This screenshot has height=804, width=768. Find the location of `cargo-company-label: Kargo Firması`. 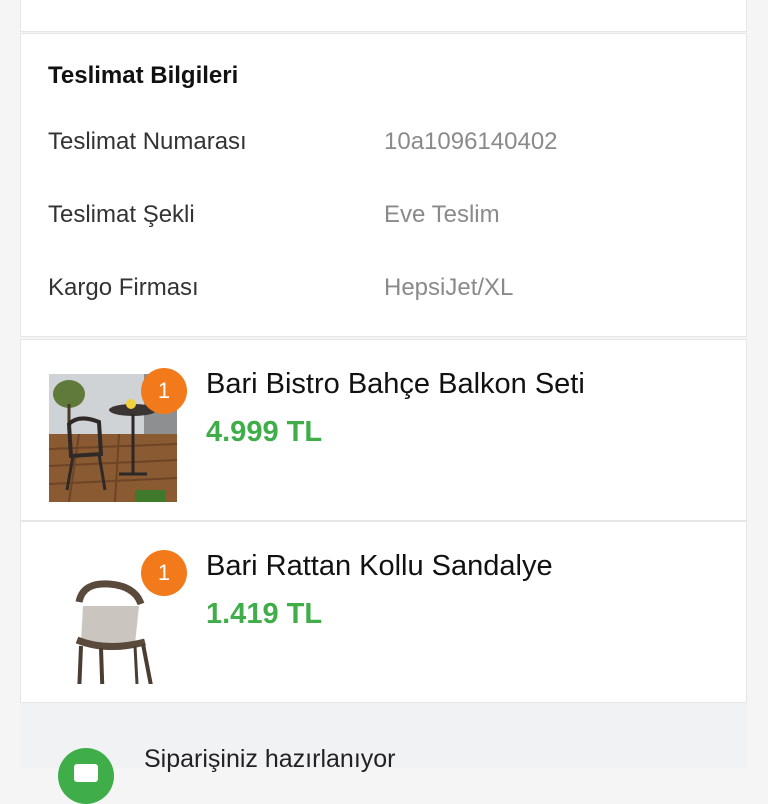

cargo-company-label: Kargo Firması is located at coordinates (123, 287).